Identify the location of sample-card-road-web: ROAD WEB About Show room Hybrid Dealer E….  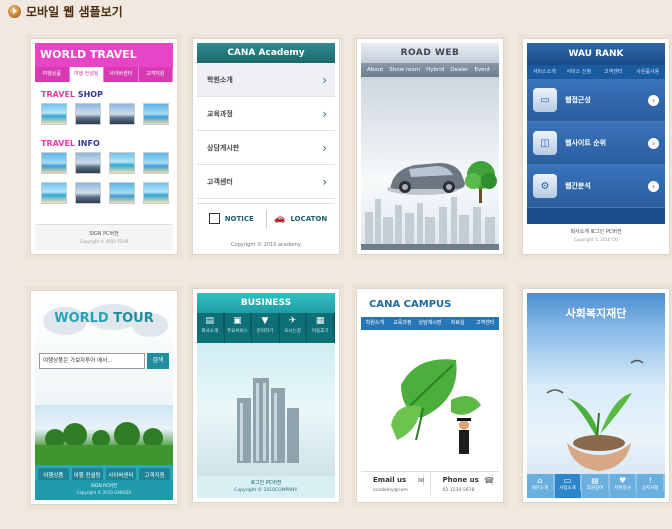
(430, 146).